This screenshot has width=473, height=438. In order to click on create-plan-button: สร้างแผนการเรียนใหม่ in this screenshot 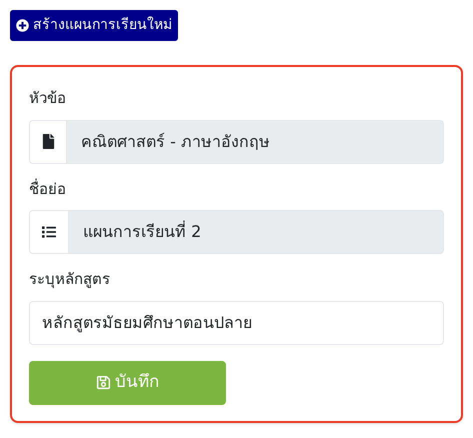, I will do `click(94, 25)`.